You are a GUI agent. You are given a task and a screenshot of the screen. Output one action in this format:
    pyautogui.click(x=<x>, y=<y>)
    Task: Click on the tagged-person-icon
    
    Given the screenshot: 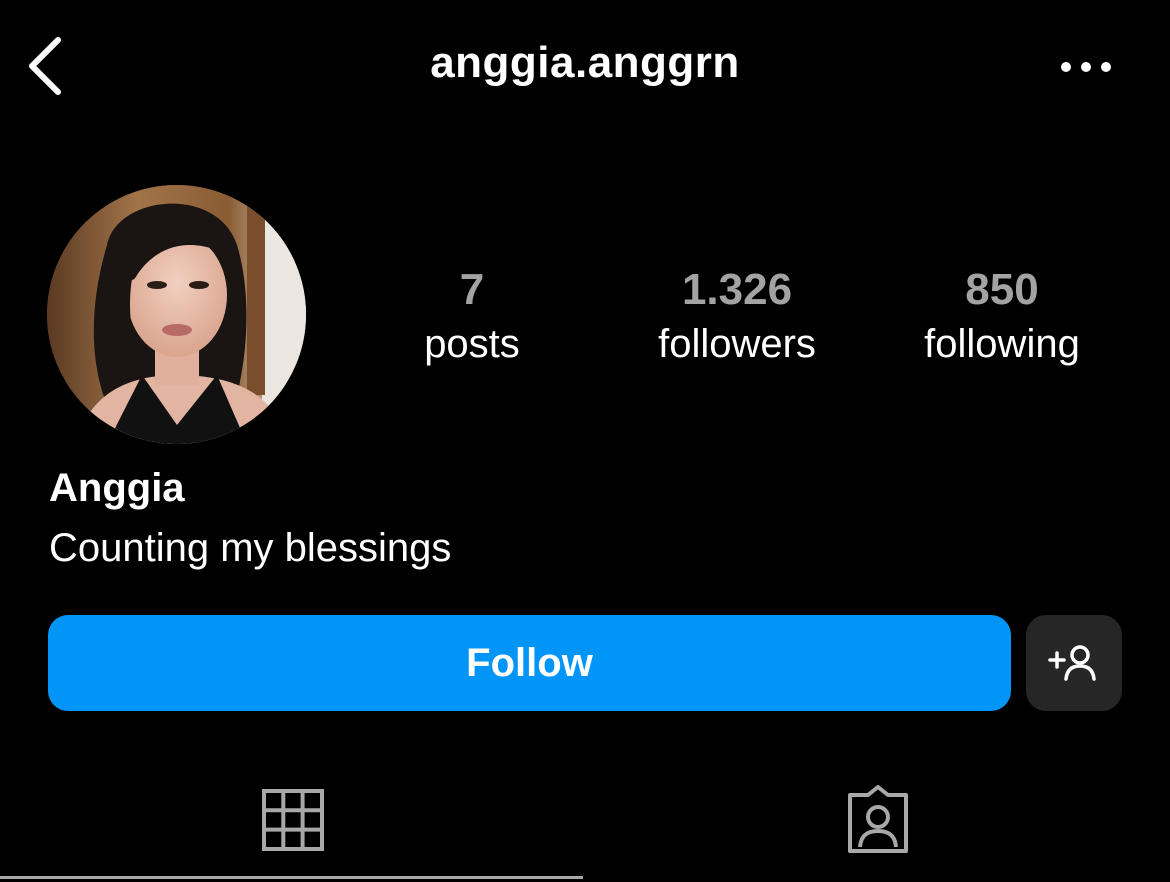 What is the action you would take?
    pyautogui.click(x=877, y=819)
    